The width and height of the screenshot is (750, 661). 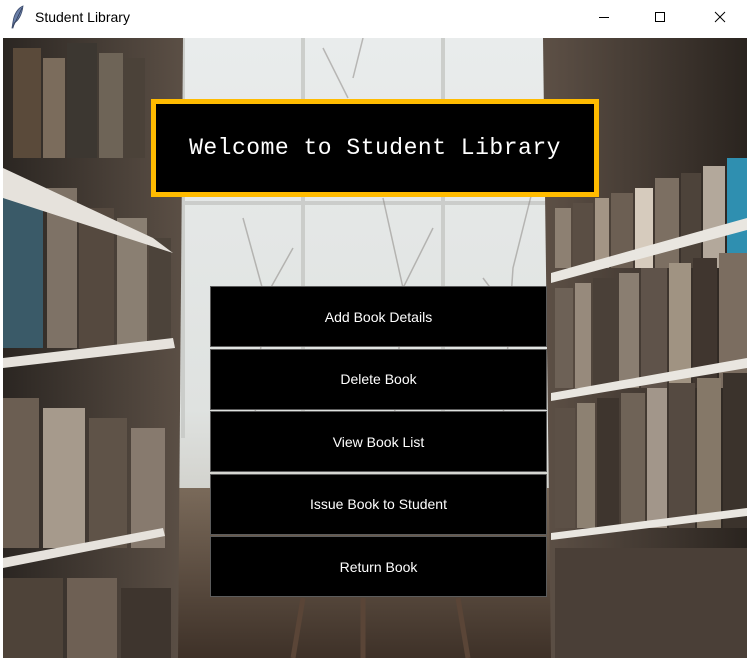 I want to click on maximize-icon, so click(x=660, y=17).